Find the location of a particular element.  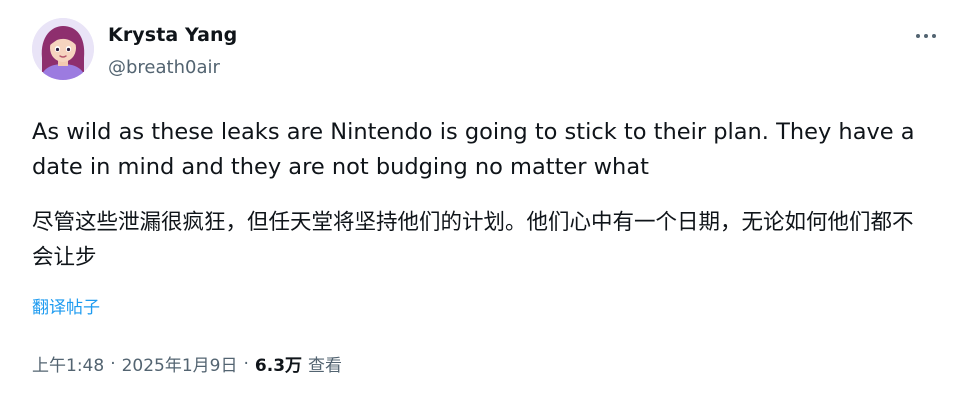

tweet-meta: 上午1:48 · 2025年1月9日 · 6.3万 查看 is located at coordinates (187, 364).